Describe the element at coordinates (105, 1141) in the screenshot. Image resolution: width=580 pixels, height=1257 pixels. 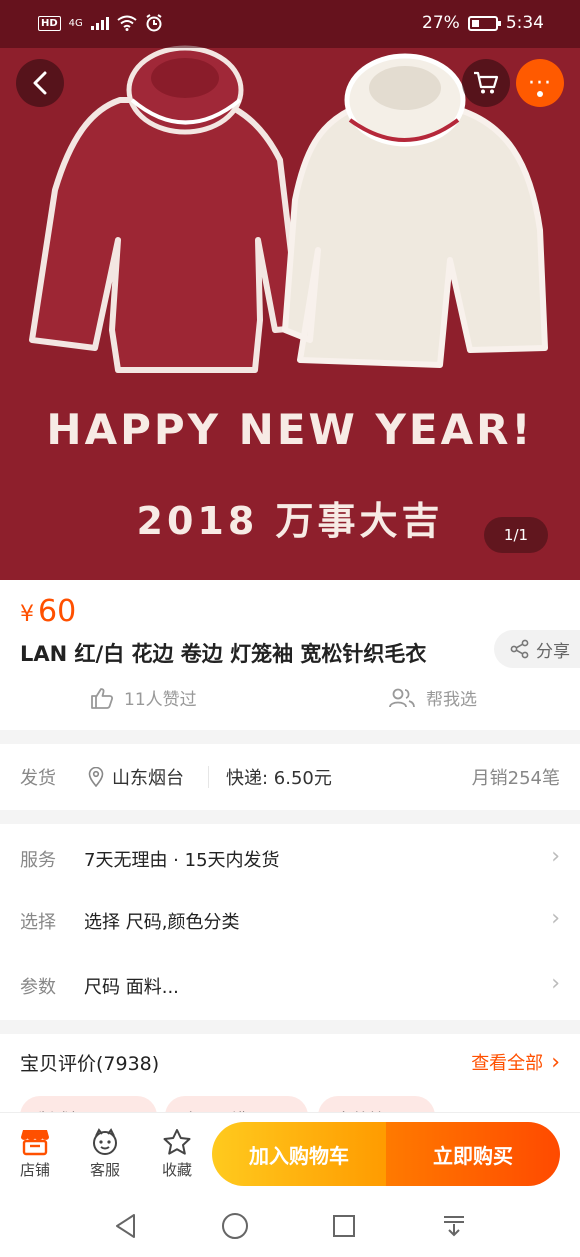
I see `customer-service-icon` at that location.